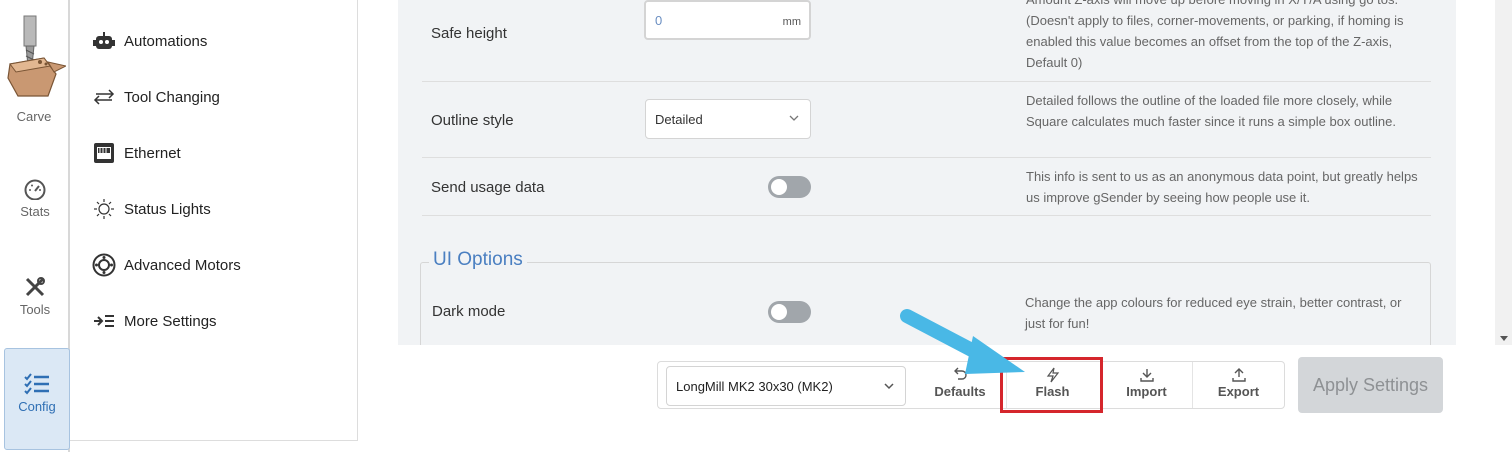 The width and height of the screenshot is (1512, 452). I want to click on category-tool-changing: Tool Changing, so click(156, 97).